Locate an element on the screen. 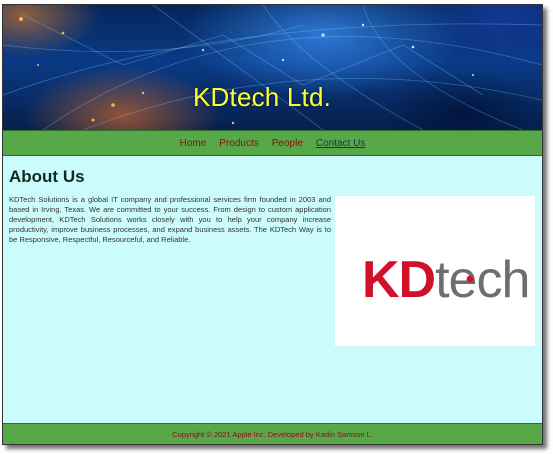  nav-people-link: People is located at coordinates (287, 143).